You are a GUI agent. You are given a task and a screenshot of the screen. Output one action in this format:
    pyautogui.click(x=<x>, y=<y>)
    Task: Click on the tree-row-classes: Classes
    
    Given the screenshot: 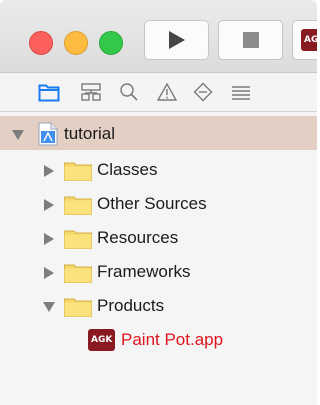 What is the action you would take?
    pyautogui.click(x=158, y=169)
    